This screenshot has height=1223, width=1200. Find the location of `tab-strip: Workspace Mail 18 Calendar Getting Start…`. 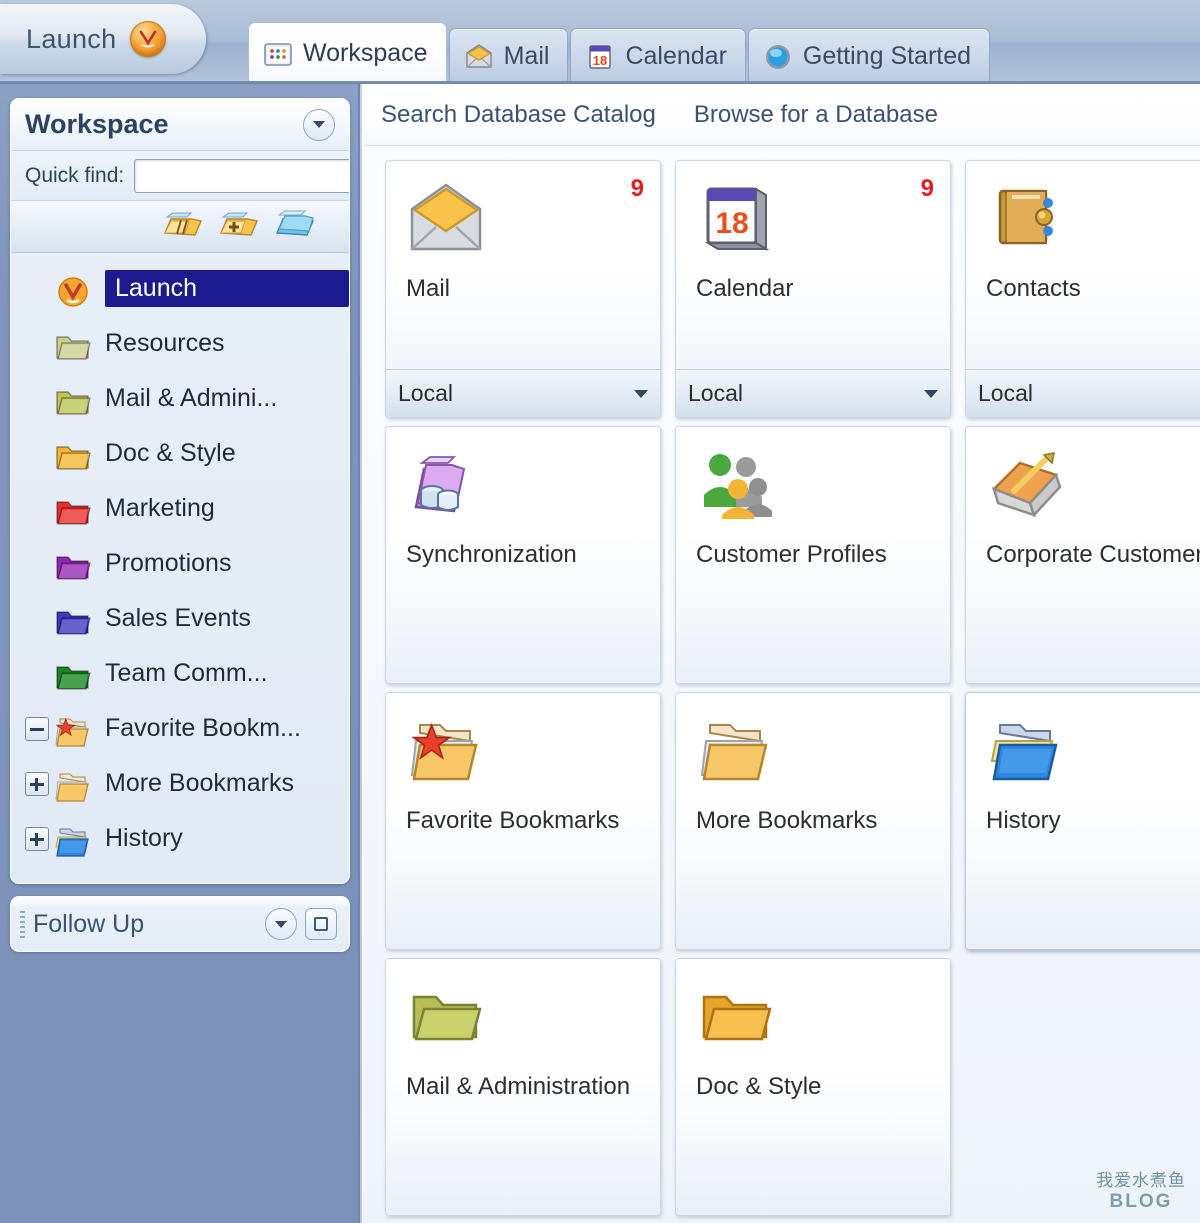

tab-strip: Workspace Mail 18 Calendar Getting Start… is located at coordinates (620, 53).